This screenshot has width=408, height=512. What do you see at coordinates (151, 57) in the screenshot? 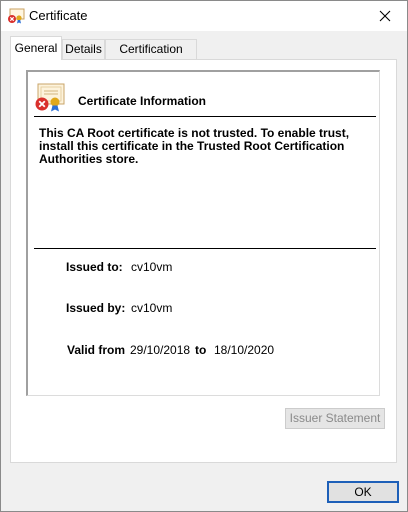
I see `tab-certification-path: Certification Path` at bounding box center [151, 57].